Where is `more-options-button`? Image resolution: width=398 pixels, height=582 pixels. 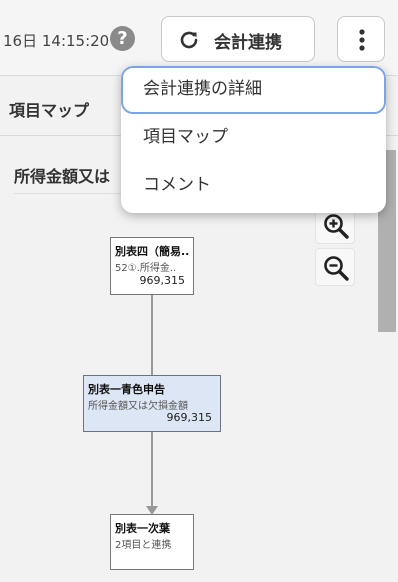 more-options-button is located at coordinates (361, 39).